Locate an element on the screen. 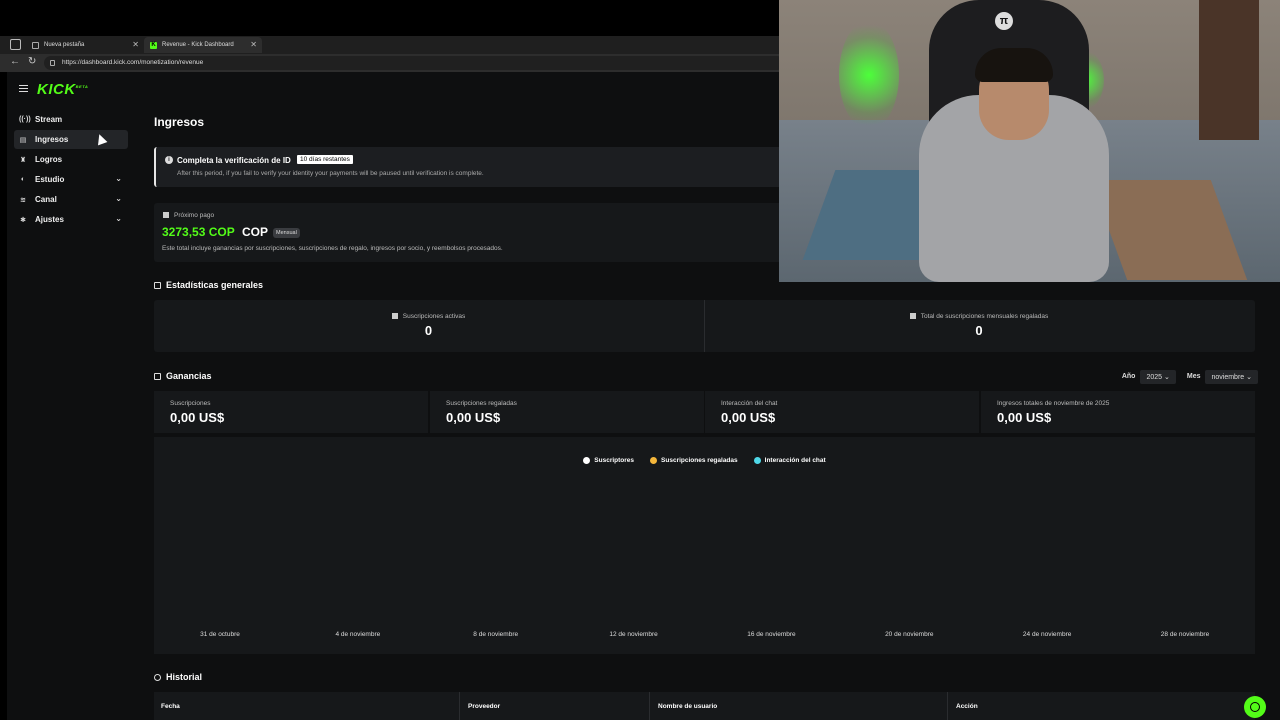 Image resolution: width=1280 pixels, height=720 pixels. kick-favicon-icon: K is located at coordinates (153, 45).